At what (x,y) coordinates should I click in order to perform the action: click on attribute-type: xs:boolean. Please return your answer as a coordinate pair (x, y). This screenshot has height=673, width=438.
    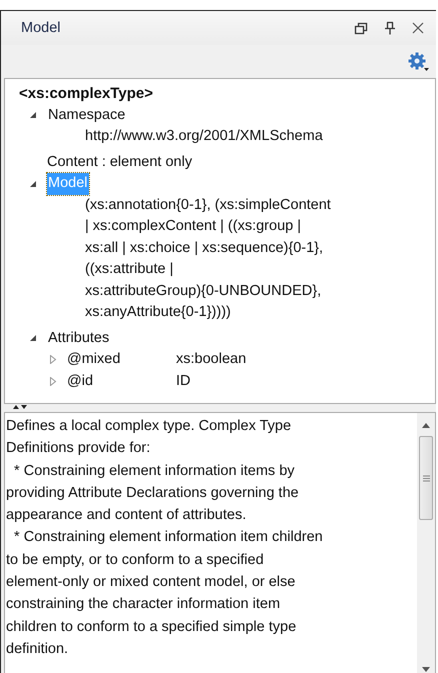
    Looking at the image, I should click on (211, 359).